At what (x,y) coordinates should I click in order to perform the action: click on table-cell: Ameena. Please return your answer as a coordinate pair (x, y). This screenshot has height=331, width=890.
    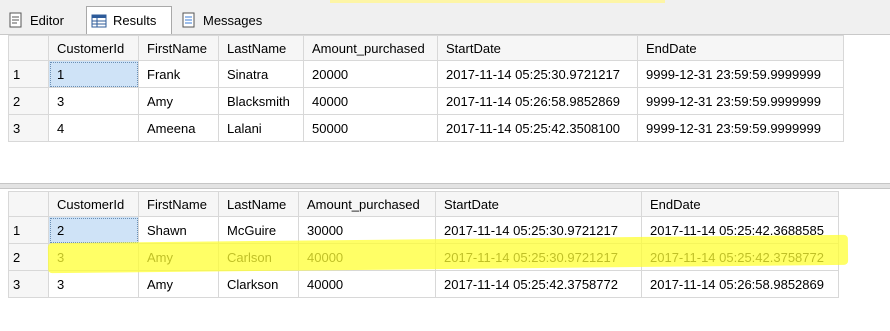
    Looking at the image, I should click on (178, 128).